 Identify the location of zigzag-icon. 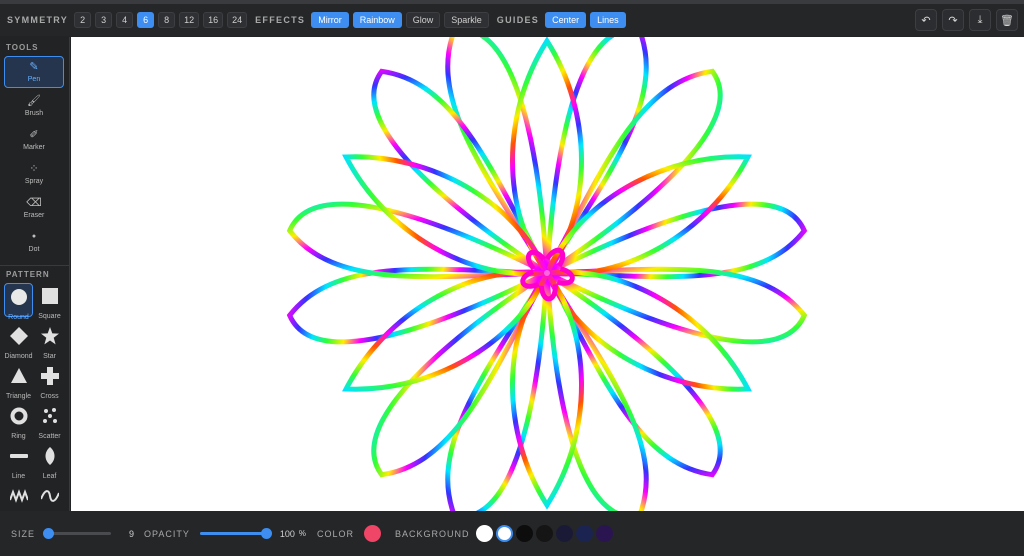
(18, 498).